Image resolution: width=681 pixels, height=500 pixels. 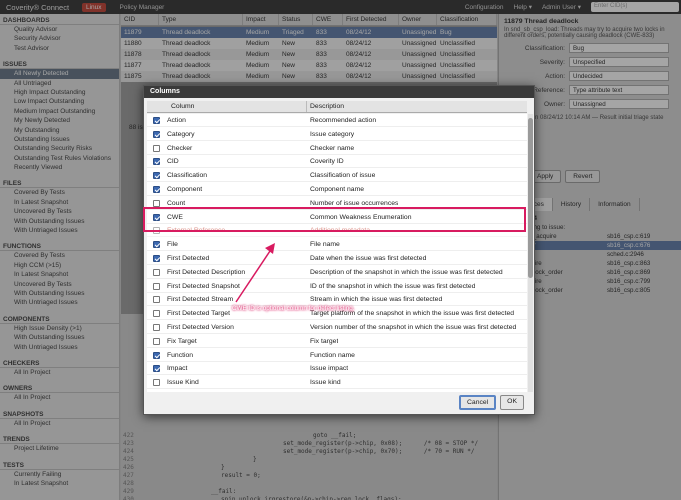 I want to click on annotation-arrow, so click(x=255, y=273).